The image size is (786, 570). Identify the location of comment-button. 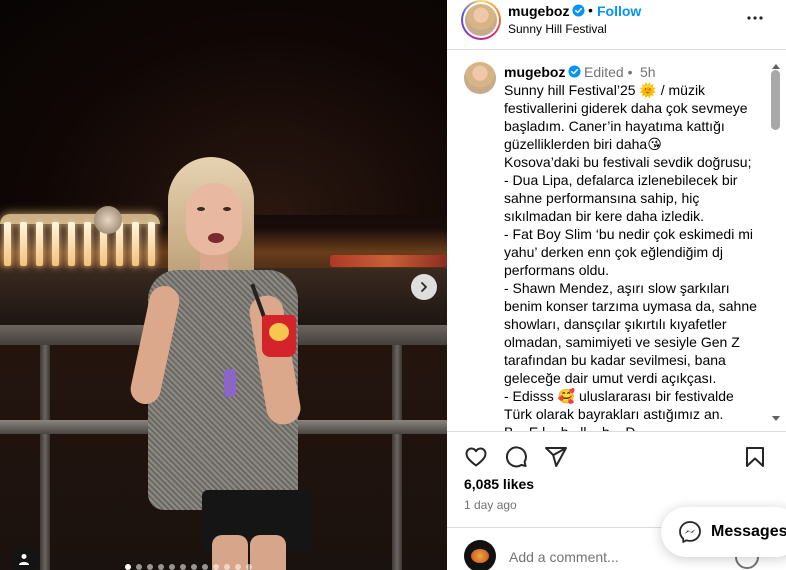
(516, 457).